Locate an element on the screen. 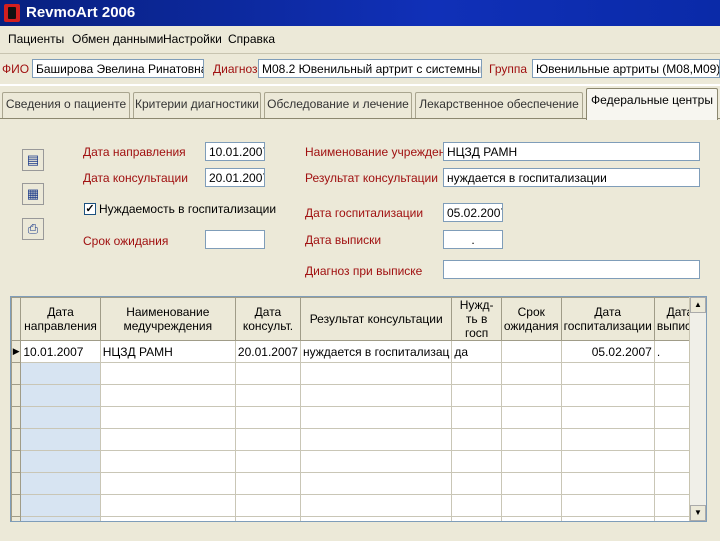  fio-field: Баширова Эвелина Ринатовна is located at coordinates (118, 68).